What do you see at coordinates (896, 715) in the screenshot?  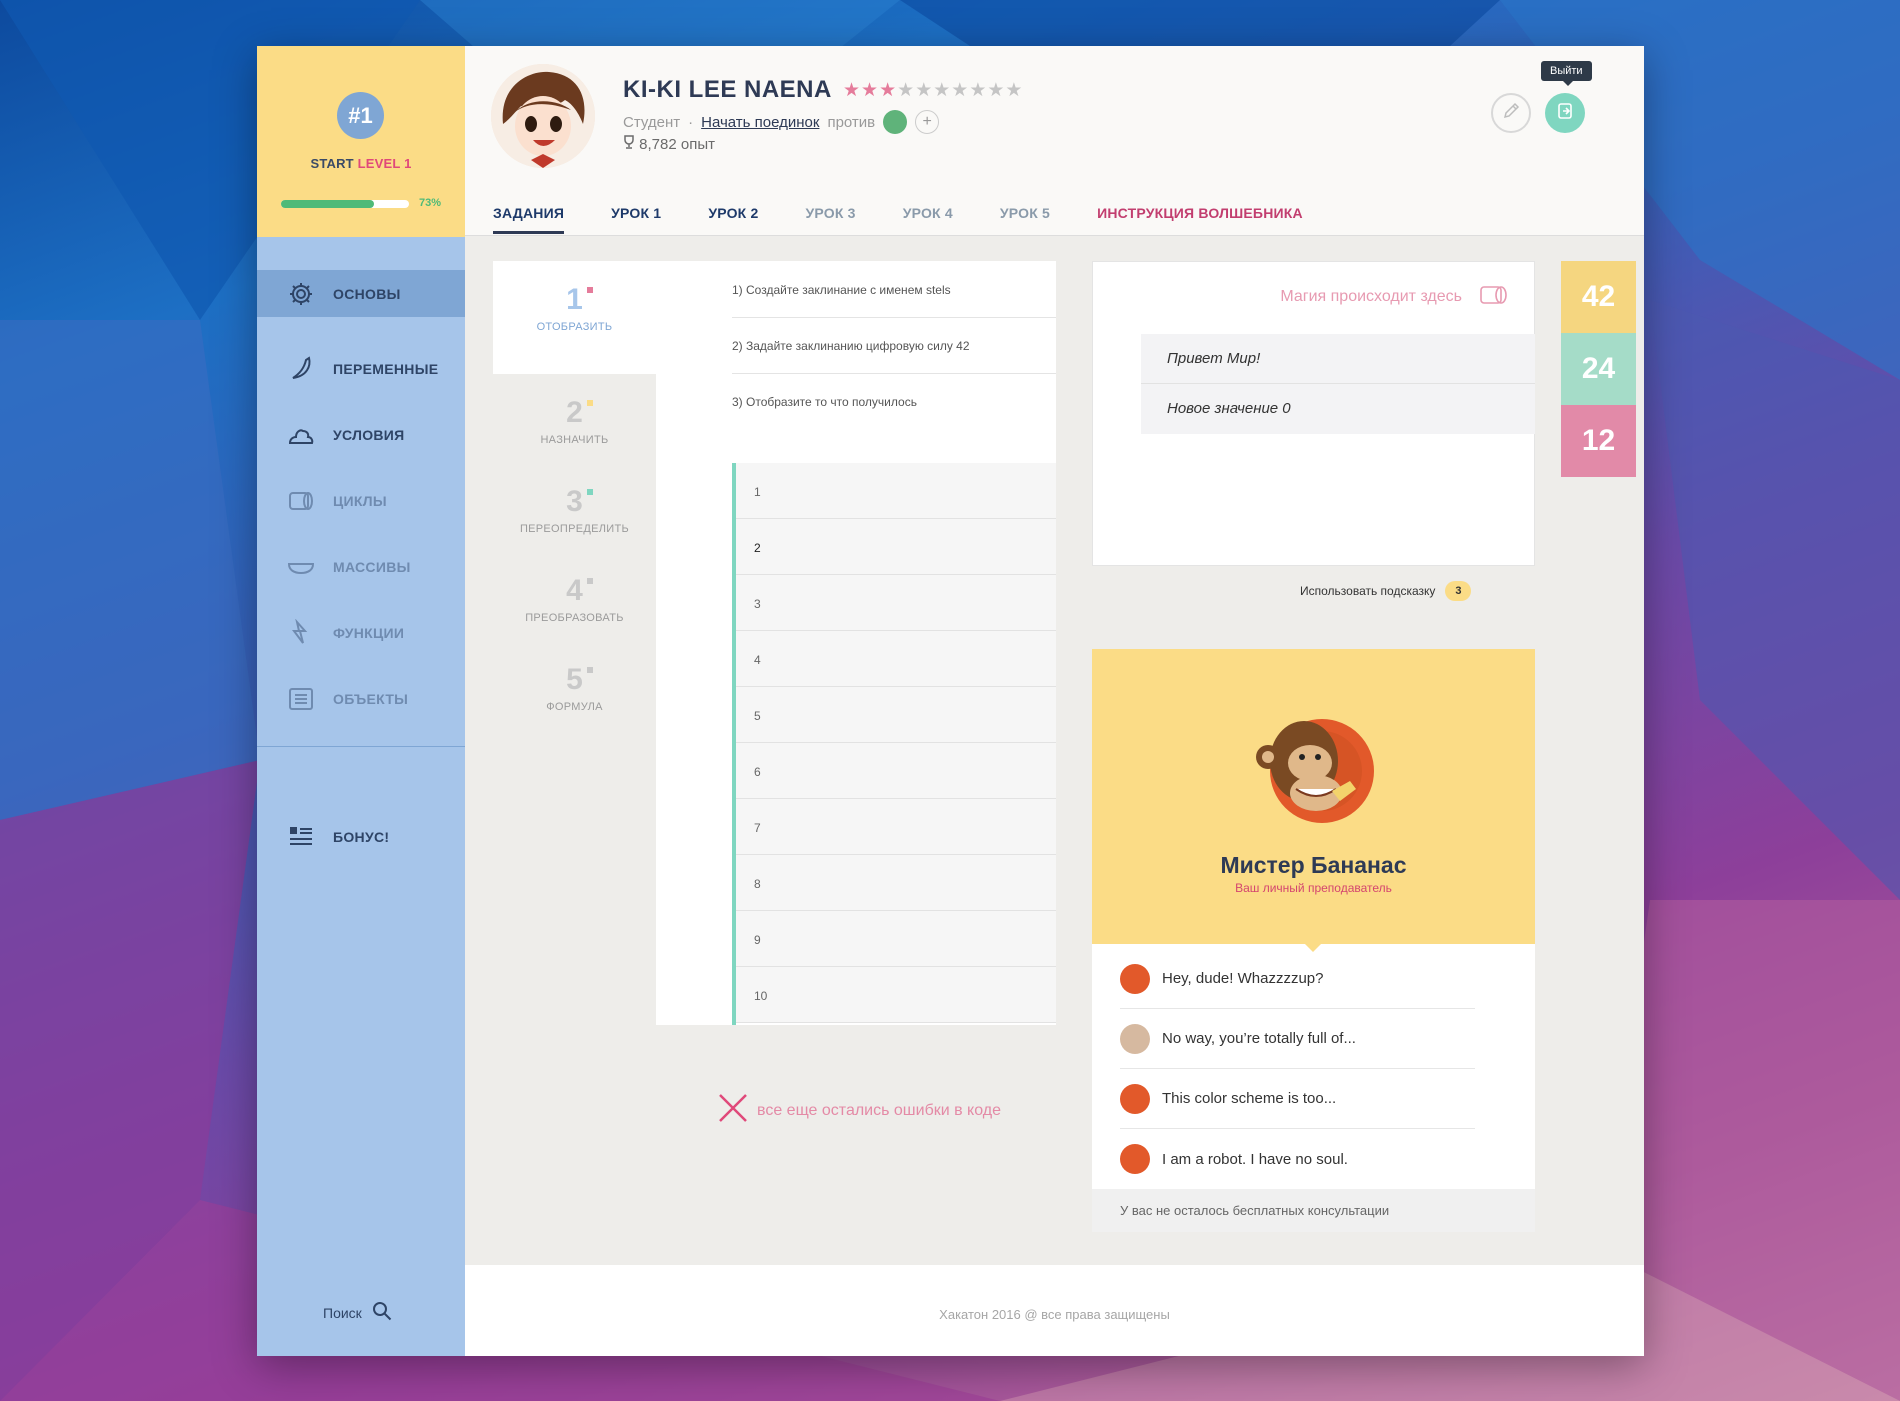 I see `editor-line: 5` at bounding box center [896, 715].